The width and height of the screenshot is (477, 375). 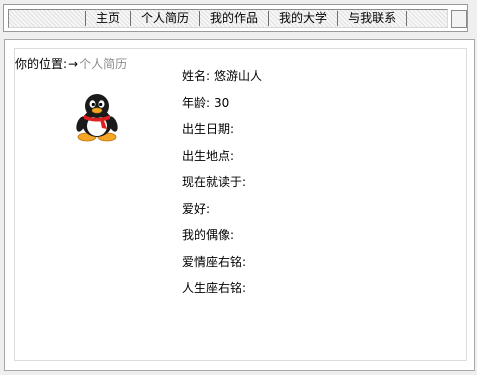 What do you see at coordinates (222, 213) in the screenshot?
I see `profile-hobby-row: 爱好:` at bounding box center [222, 213].